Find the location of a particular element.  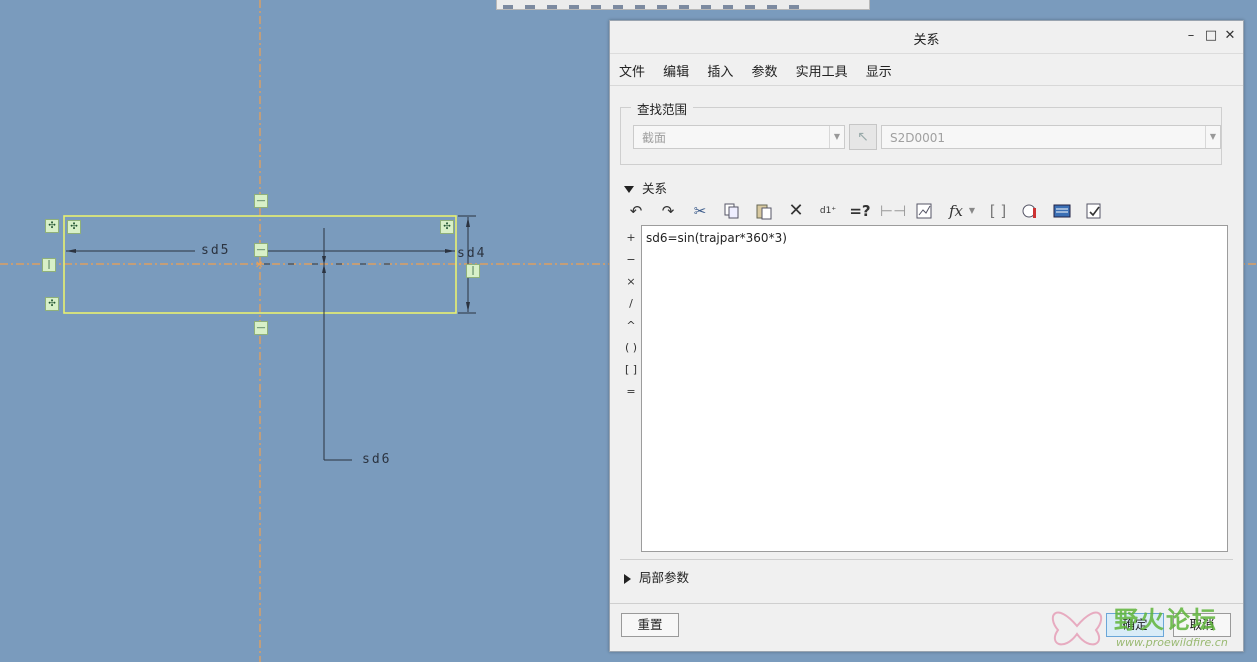

operator-brackets: [ ] is located at coordinates (631, 370).